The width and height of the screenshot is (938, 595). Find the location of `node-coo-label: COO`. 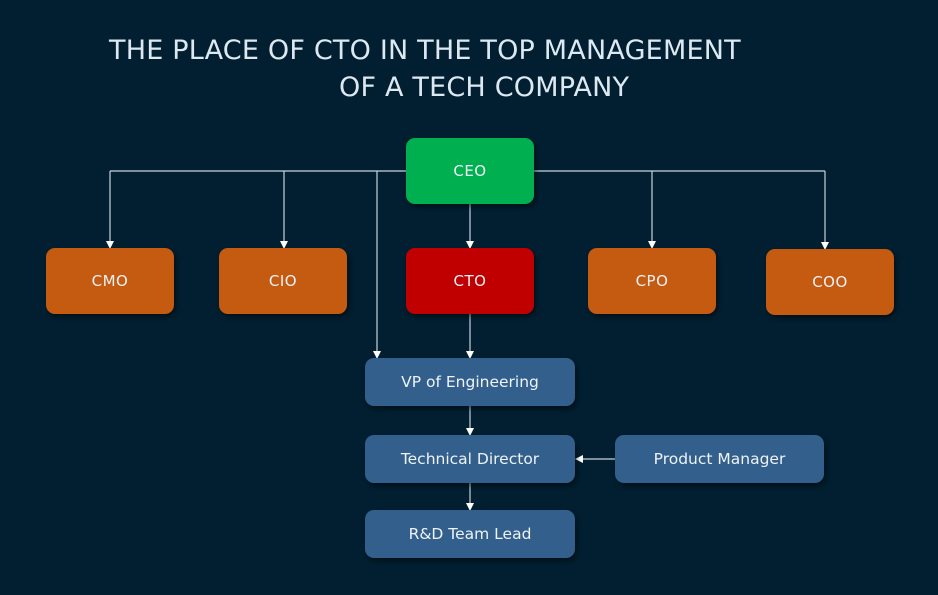

node-coo-label: COO is located at coordinates (830, 282).